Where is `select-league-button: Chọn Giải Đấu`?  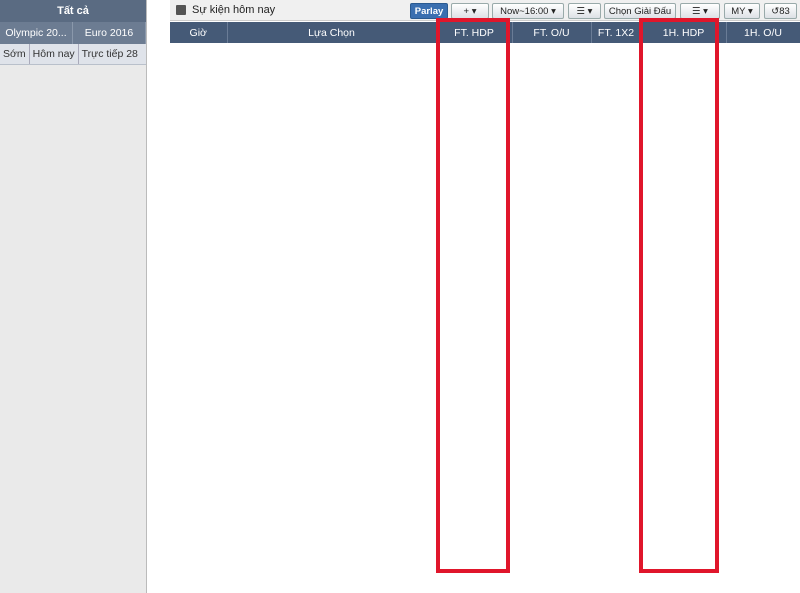
select-league-button: Chọn Giải Đấu is located at coordinates (640, 11).